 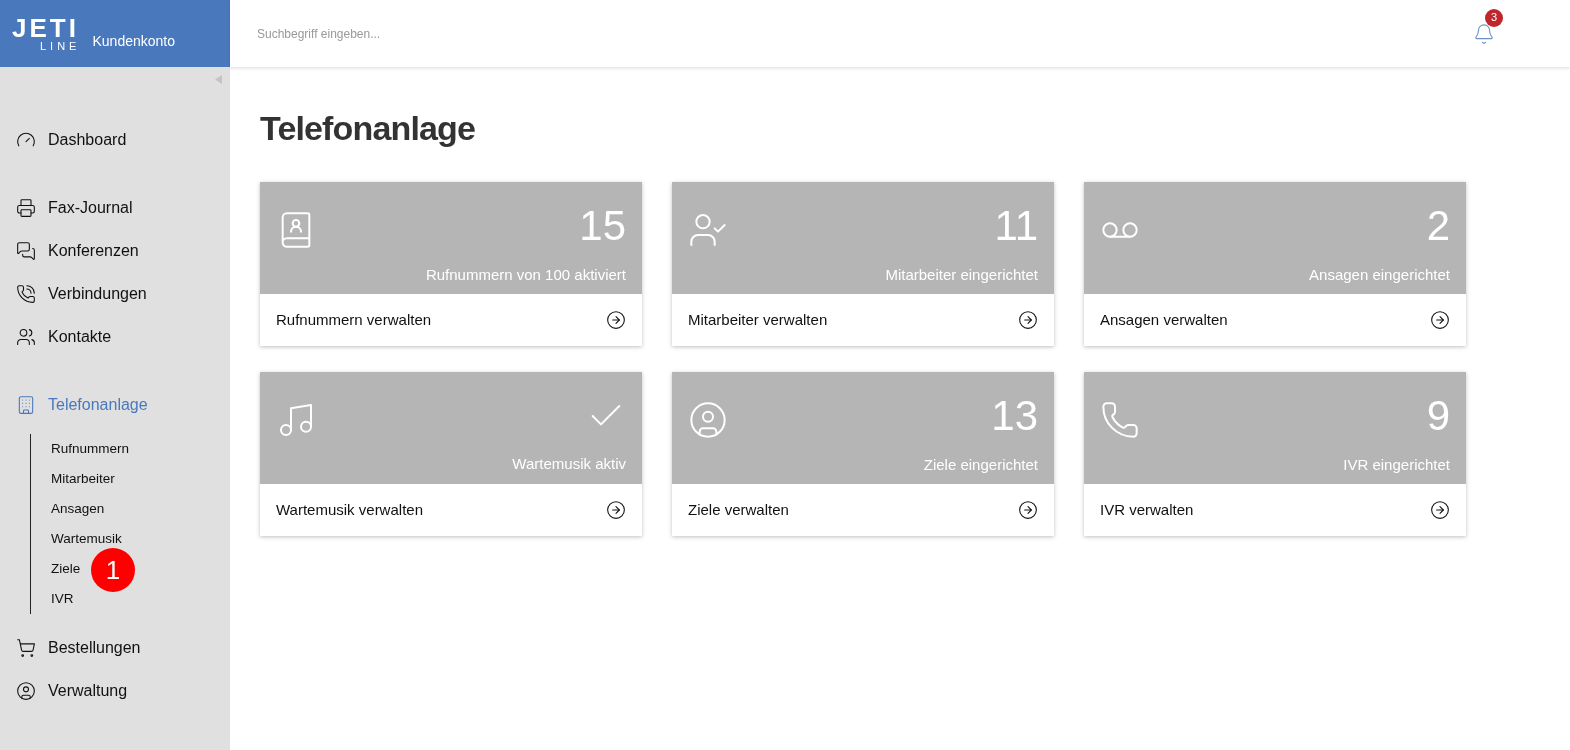 I want to click on nav-item: Dashboard, so click(x=115, y=139).